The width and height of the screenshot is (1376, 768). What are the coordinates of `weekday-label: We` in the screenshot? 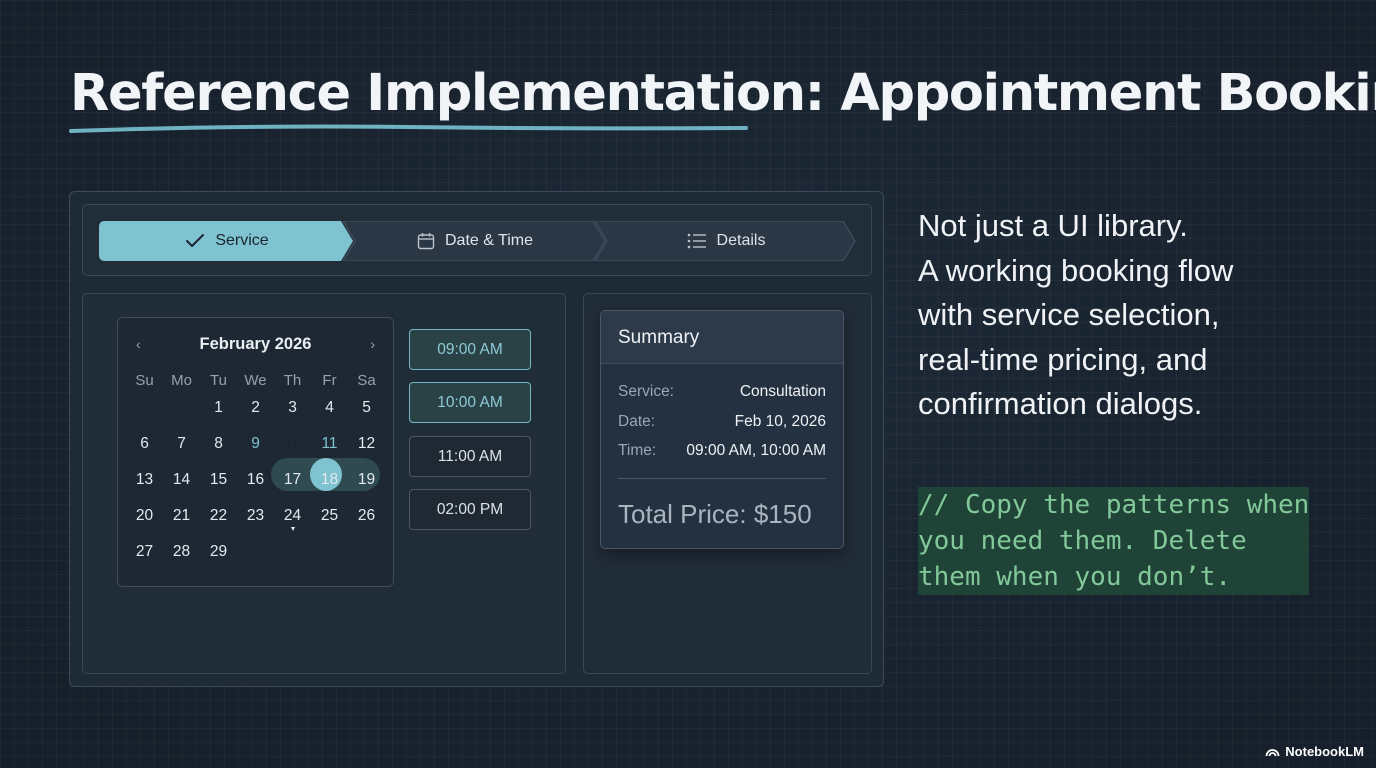 It's located at (255, 380).